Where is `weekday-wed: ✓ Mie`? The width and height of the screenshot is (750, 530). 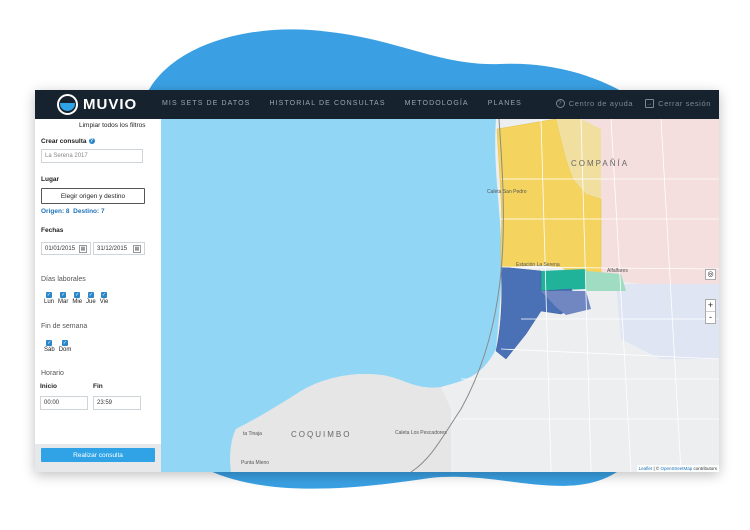
weekday-wed: ✓ Mie is located at coordinates (77, 298).